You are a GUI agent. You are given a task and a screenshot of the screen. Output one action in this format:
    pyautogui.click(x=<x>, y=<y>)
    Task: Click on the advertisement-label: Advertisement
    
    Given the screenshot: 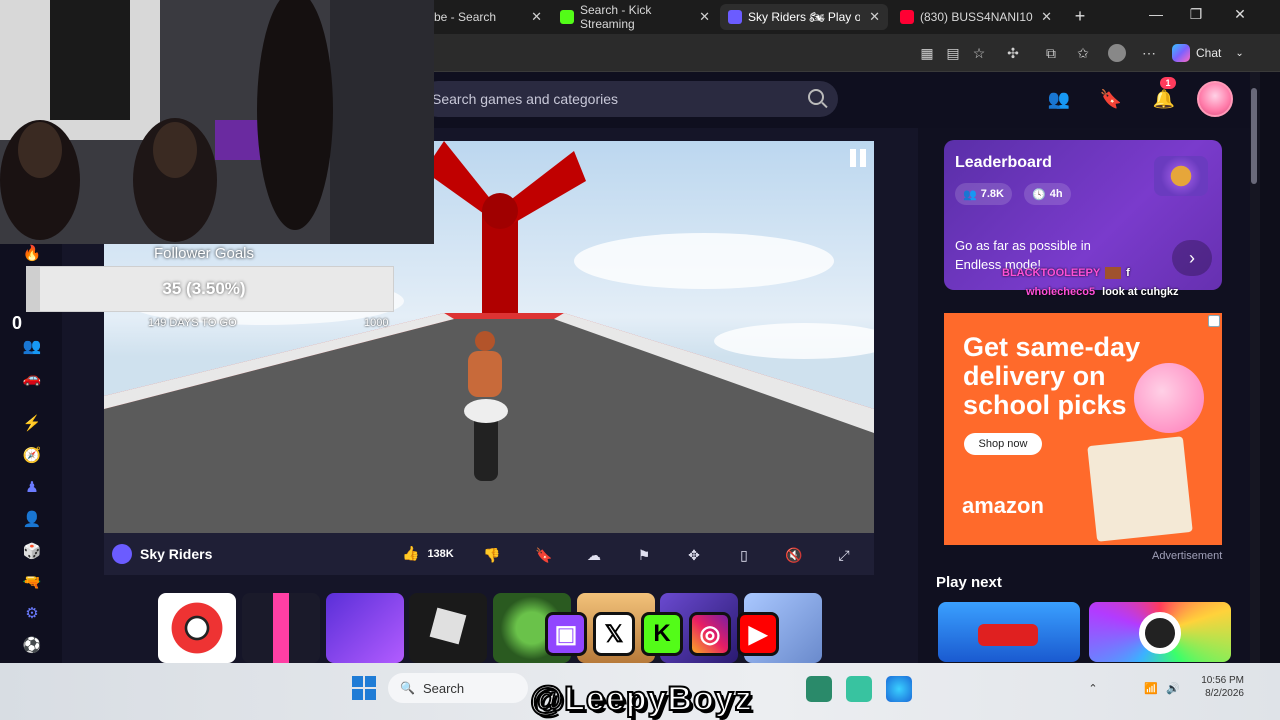 What is the action you would take?
    pyautogui.click(x=1187, y=556)
    